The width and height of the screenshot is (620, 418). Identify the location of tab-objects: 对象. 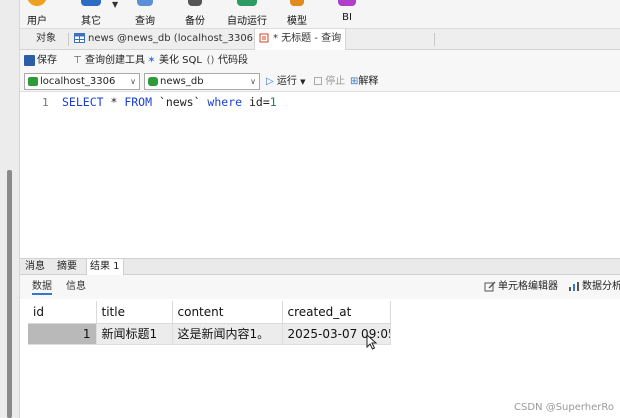
(46, 39).